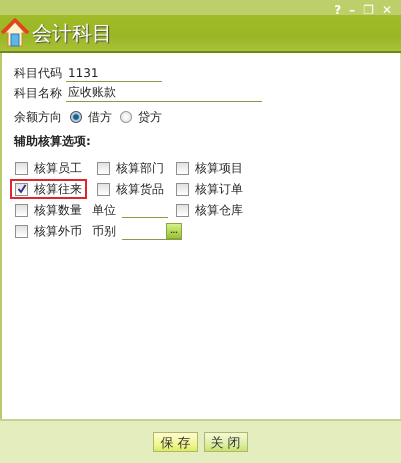 The height and width of the screenshot is (463, 401). Describe the element at coordinates (140, 189) in the screenshot. I see `checkbox-label: 核算货品` at that location.